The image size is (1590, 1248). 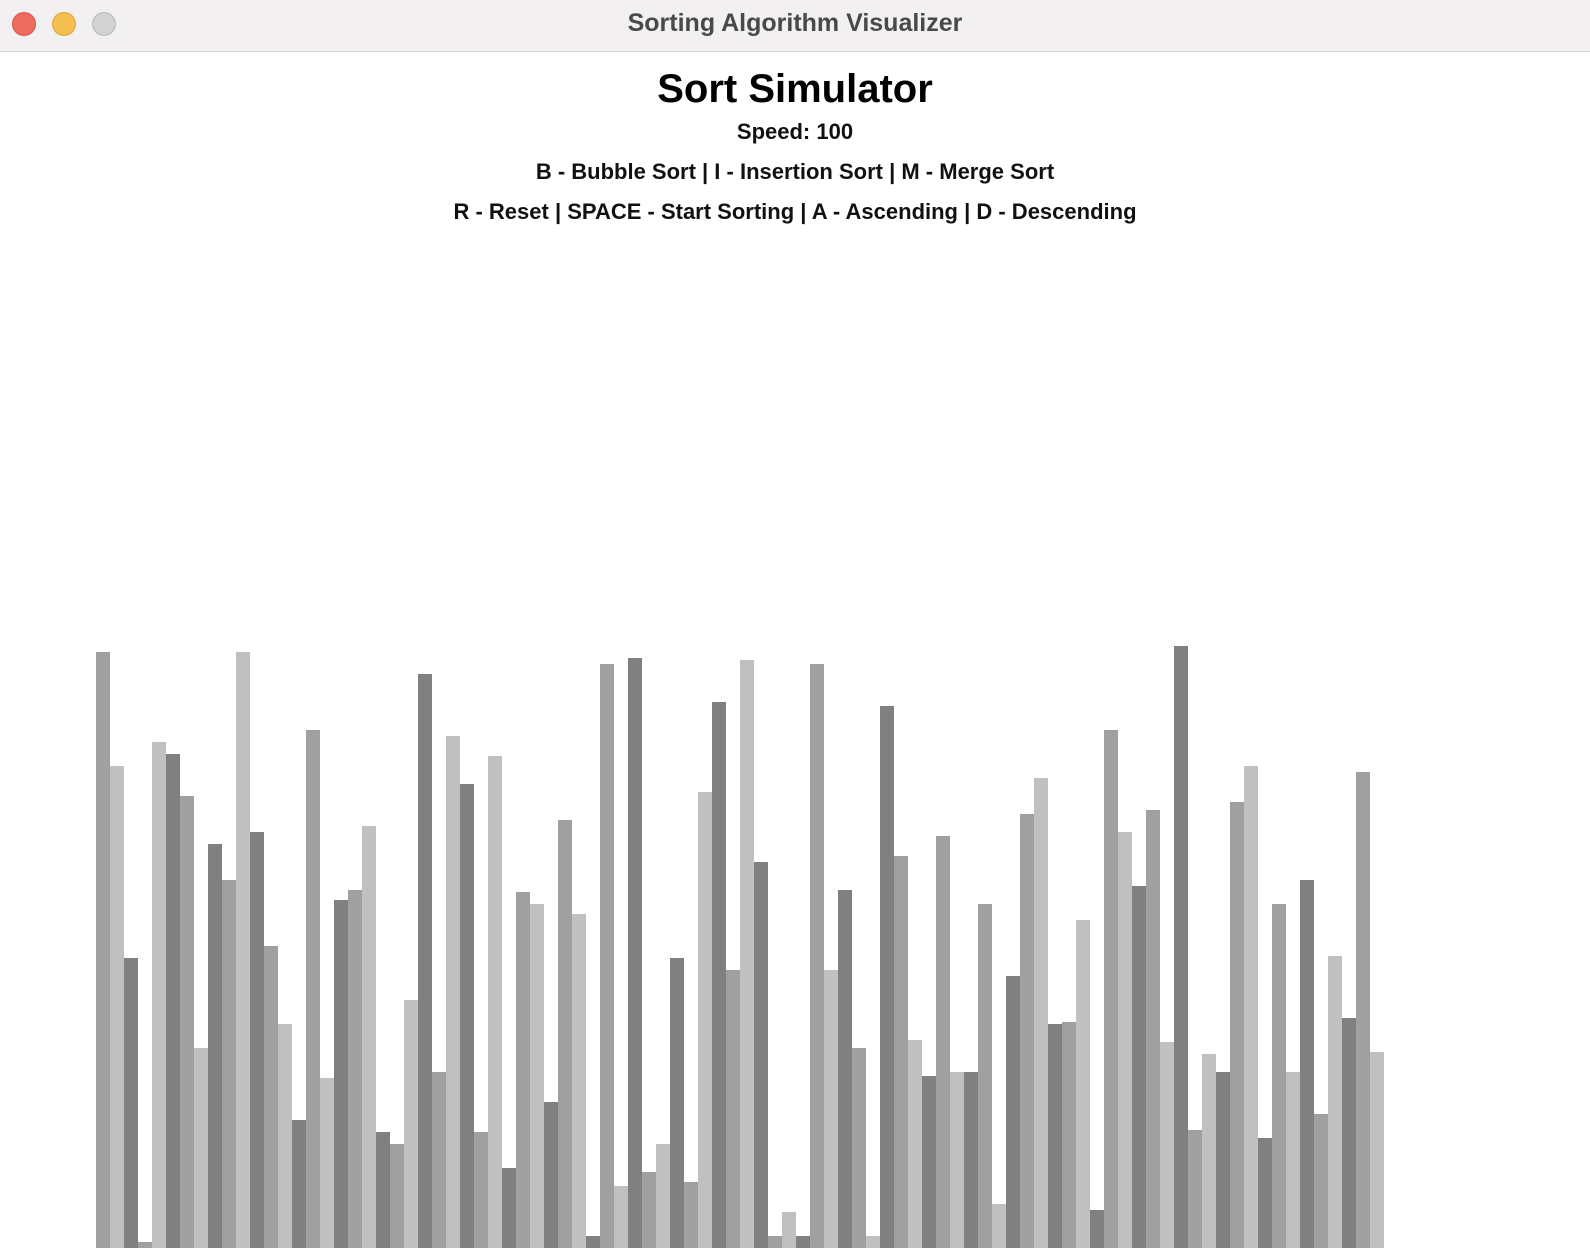 I want to click on speed-label: Speed: 100, so click(x=795, y=131).